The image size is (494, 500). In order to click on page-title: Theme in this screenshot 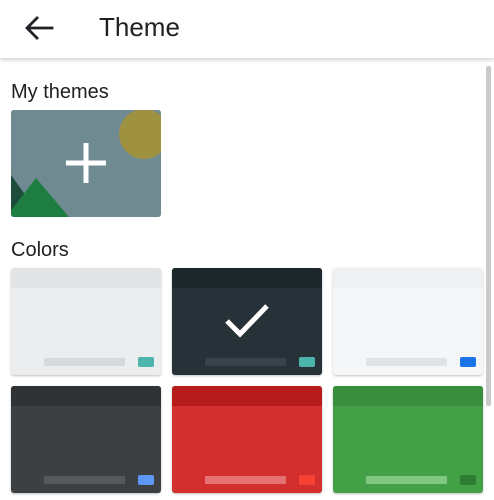, I will do `click(139, 27)`.